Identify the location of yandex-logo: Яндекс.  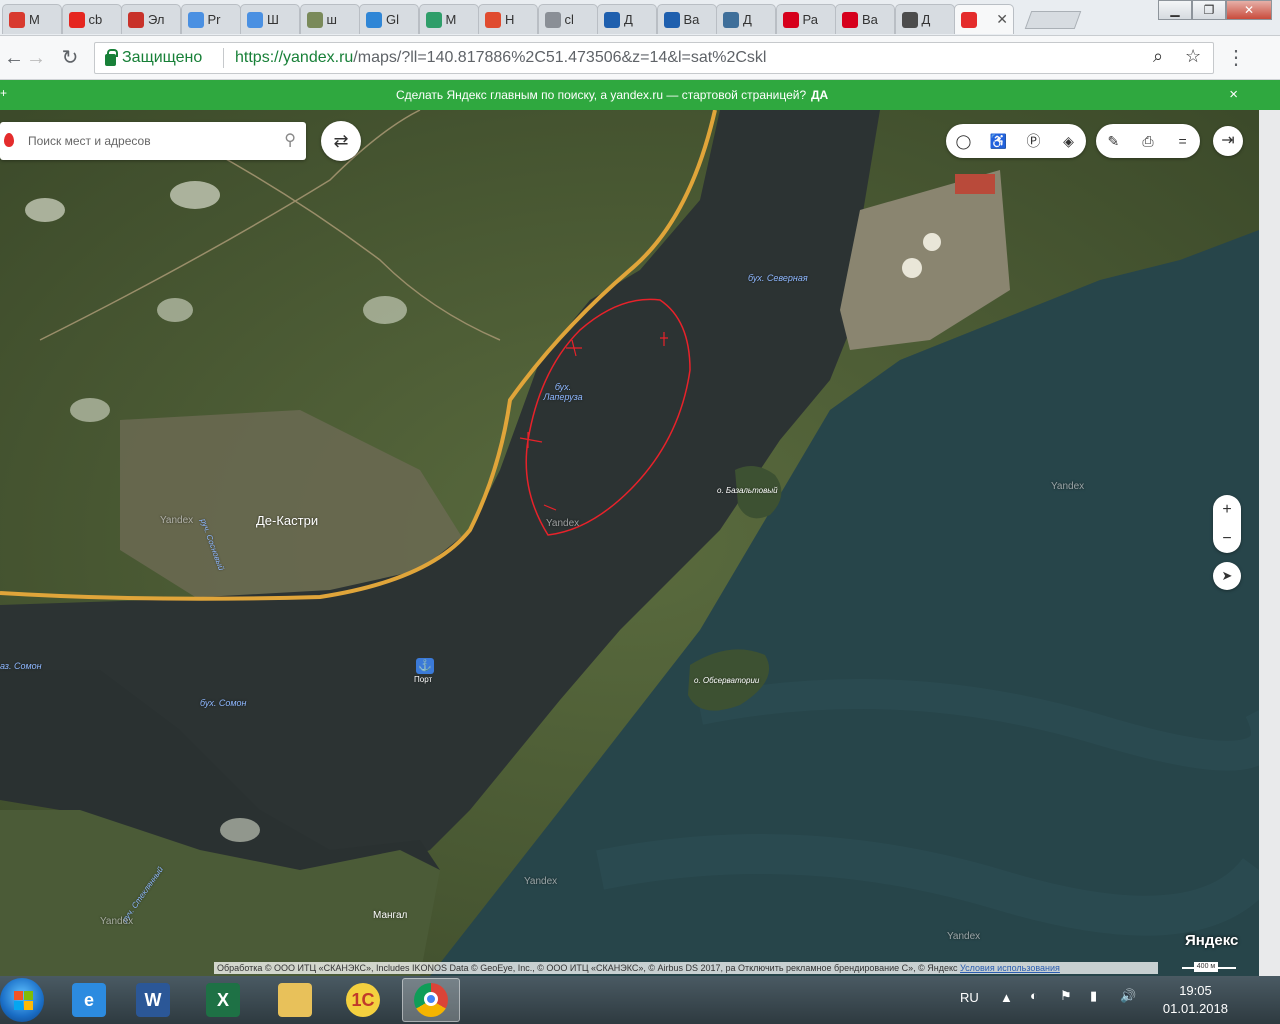
(1212, 940).